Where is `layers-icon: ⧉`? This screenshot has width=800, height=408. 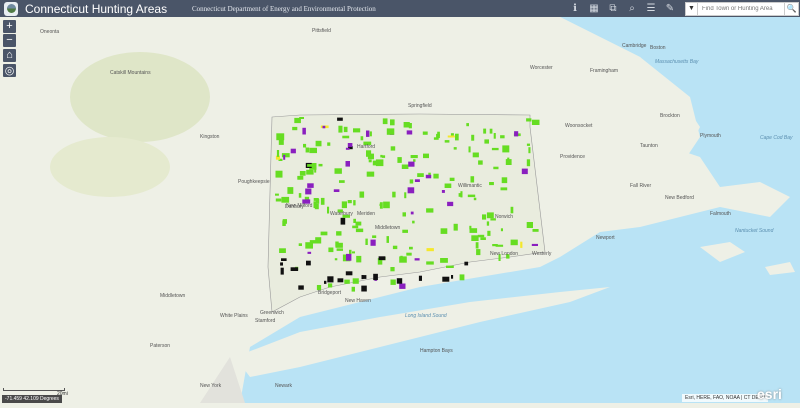
layers-icon: ⧉ is located at coordinates (613, 9).